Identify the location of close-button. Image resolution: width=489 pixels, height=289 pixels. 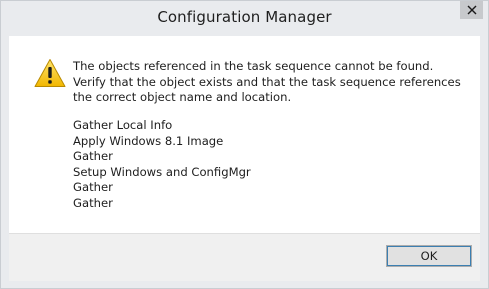
(471, 10).